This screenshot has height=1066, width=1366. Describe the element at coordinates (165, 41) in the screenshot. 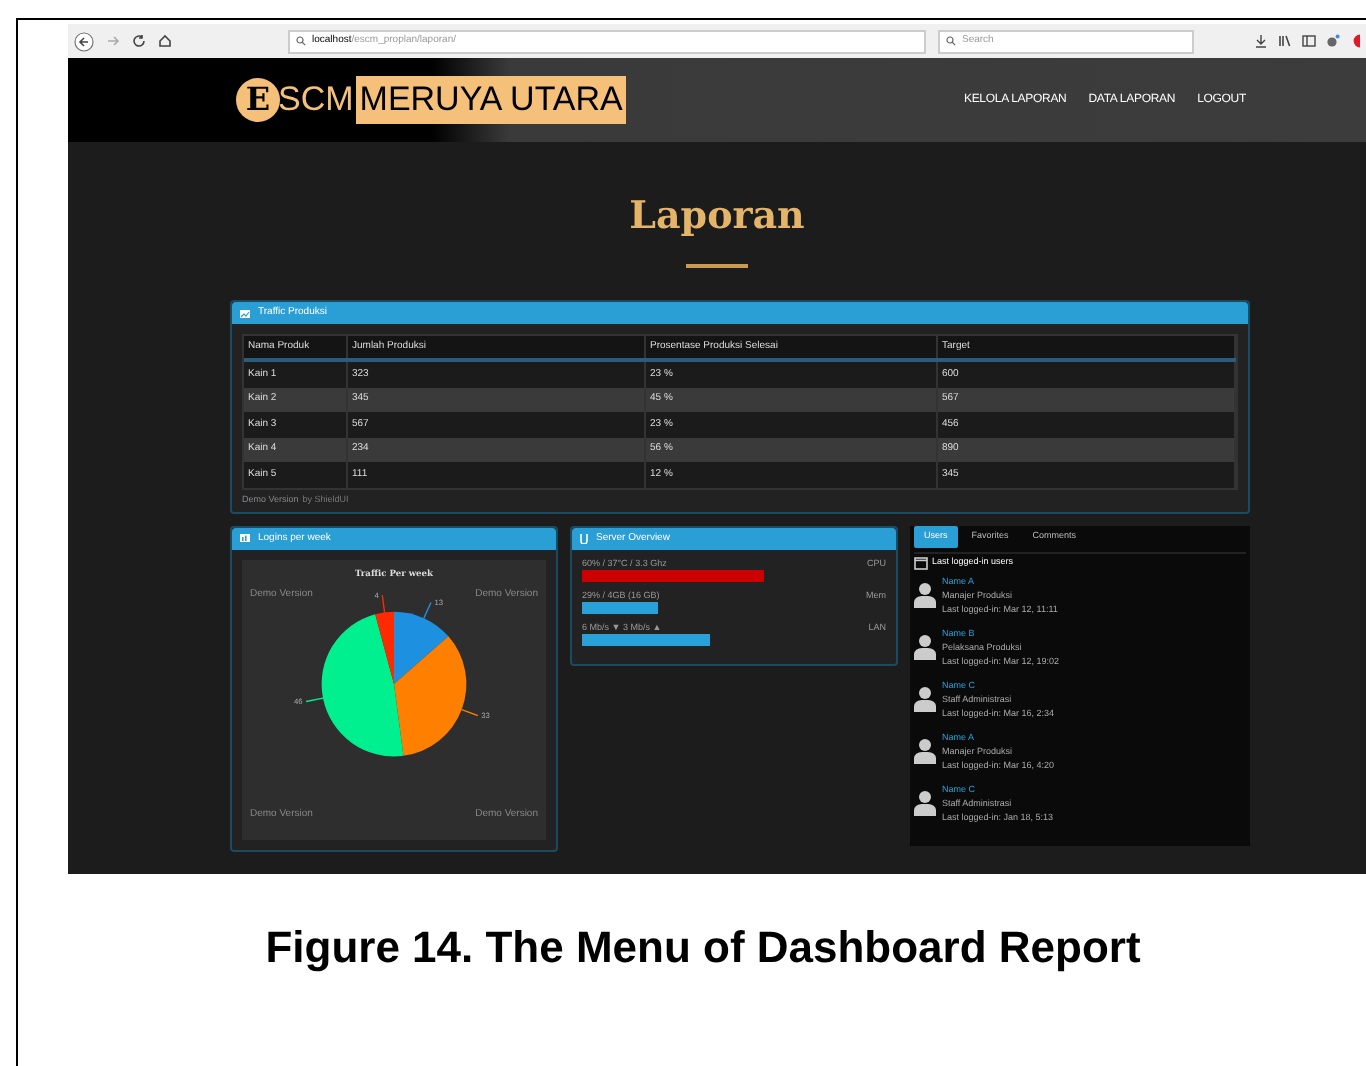

I see `home-icon` at that location.